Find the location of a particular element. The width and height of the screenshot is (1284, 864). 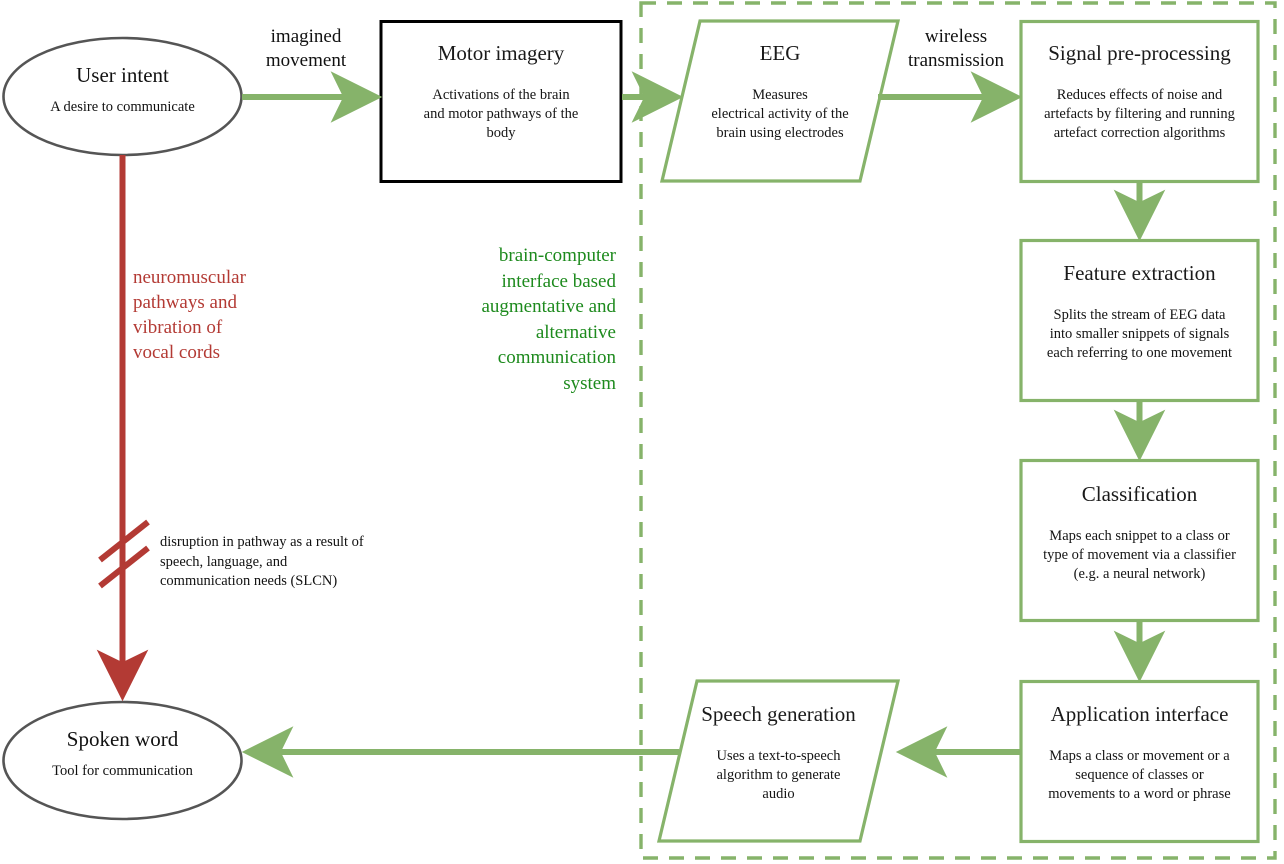

node-motor-imagery-shape is located at coordinates (501, 101).